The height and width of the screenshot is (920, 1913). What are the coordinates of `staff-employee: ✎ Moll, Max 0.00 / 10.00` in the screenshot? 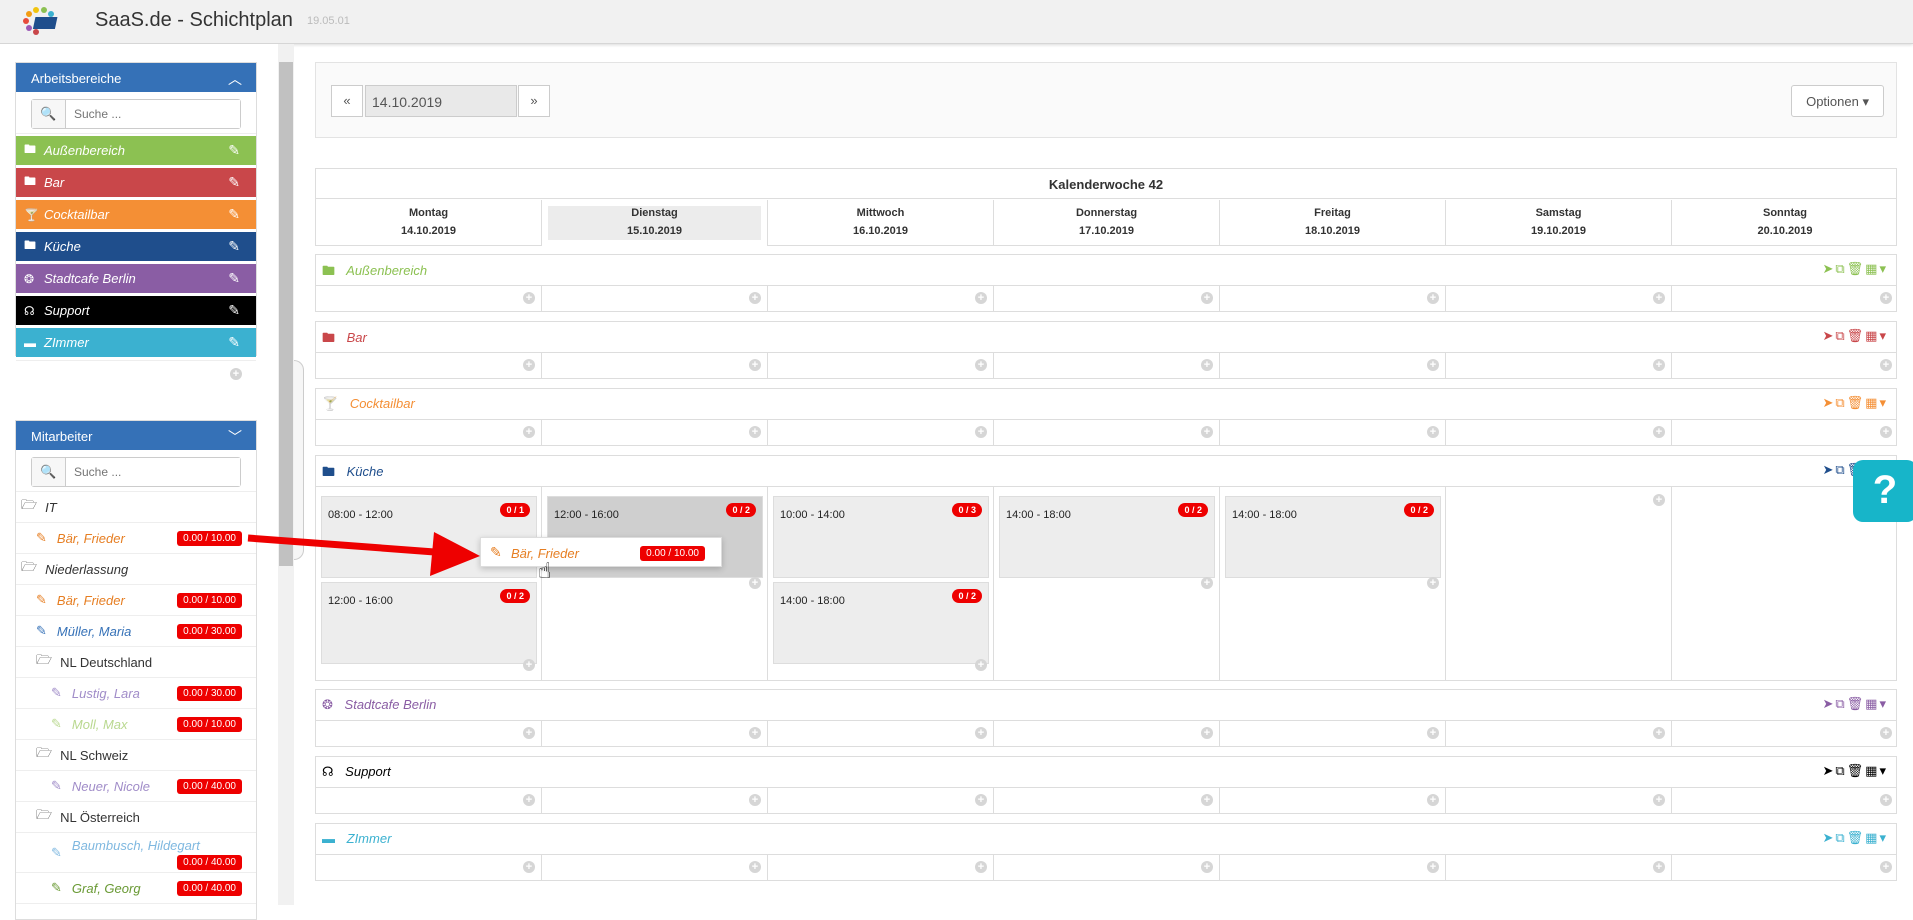 It's located at (136, 724).